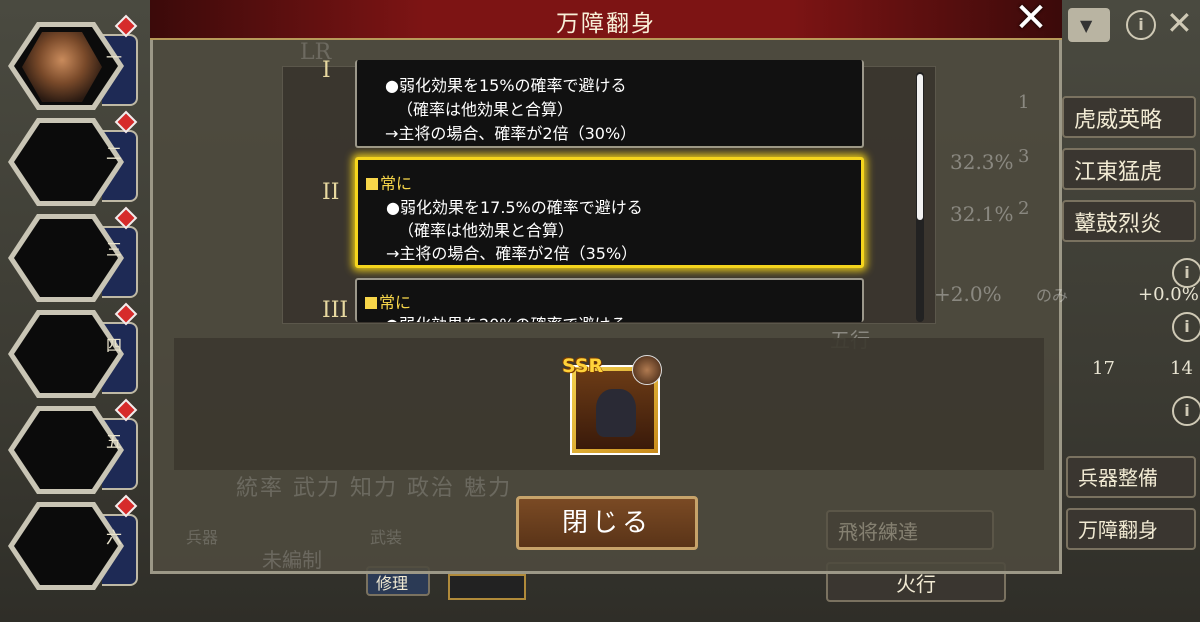 This screenshot has height=622, width=1200. I want to click on general-mini-portrait, so click(647, 370).